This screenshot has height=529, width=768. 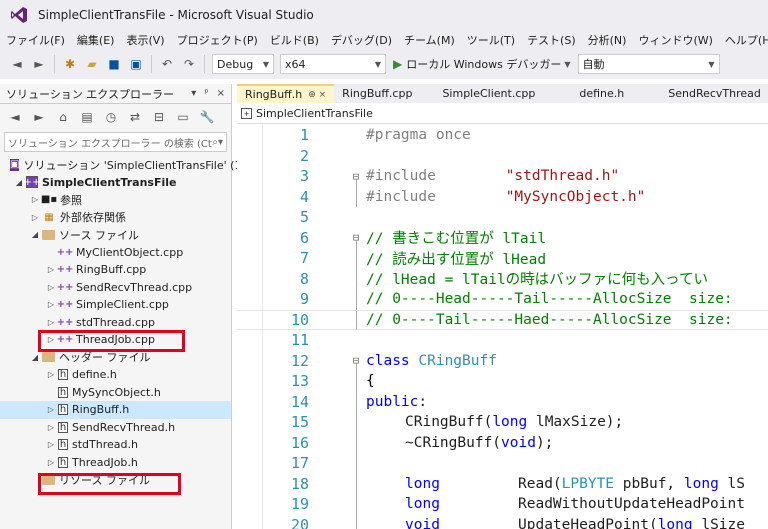 What do you see at coordinates (502, 279) in the screenshot?
I see `code-line: 8 // lHead = lTailの時はバッファに何も入ってい` at bounding box center [502, 279].